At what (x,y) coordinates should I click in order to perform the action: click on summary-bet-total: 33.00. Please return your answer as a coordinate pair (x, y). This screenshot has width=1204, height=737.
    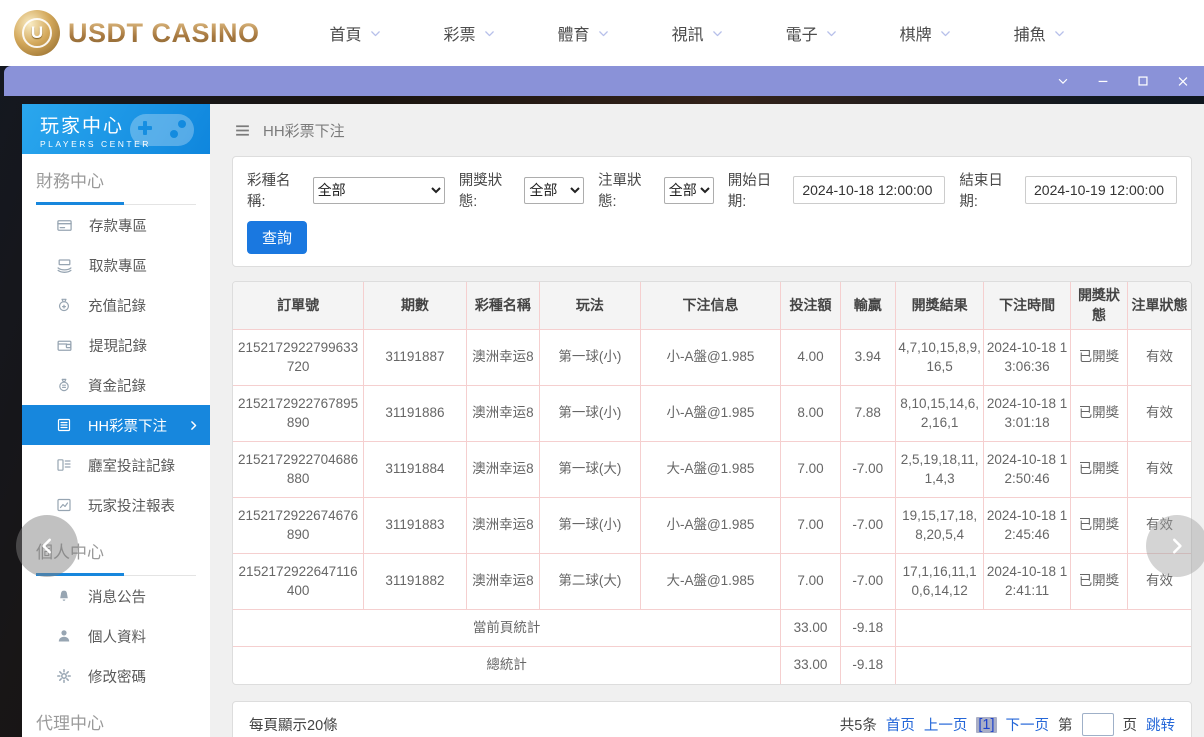
    Looking at the image, I should click on (810, 665).